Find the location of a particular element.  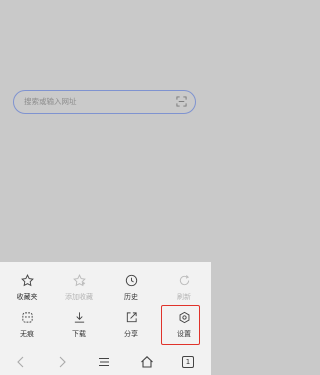

tab-count: 1 is located at coordinates (188, 362).